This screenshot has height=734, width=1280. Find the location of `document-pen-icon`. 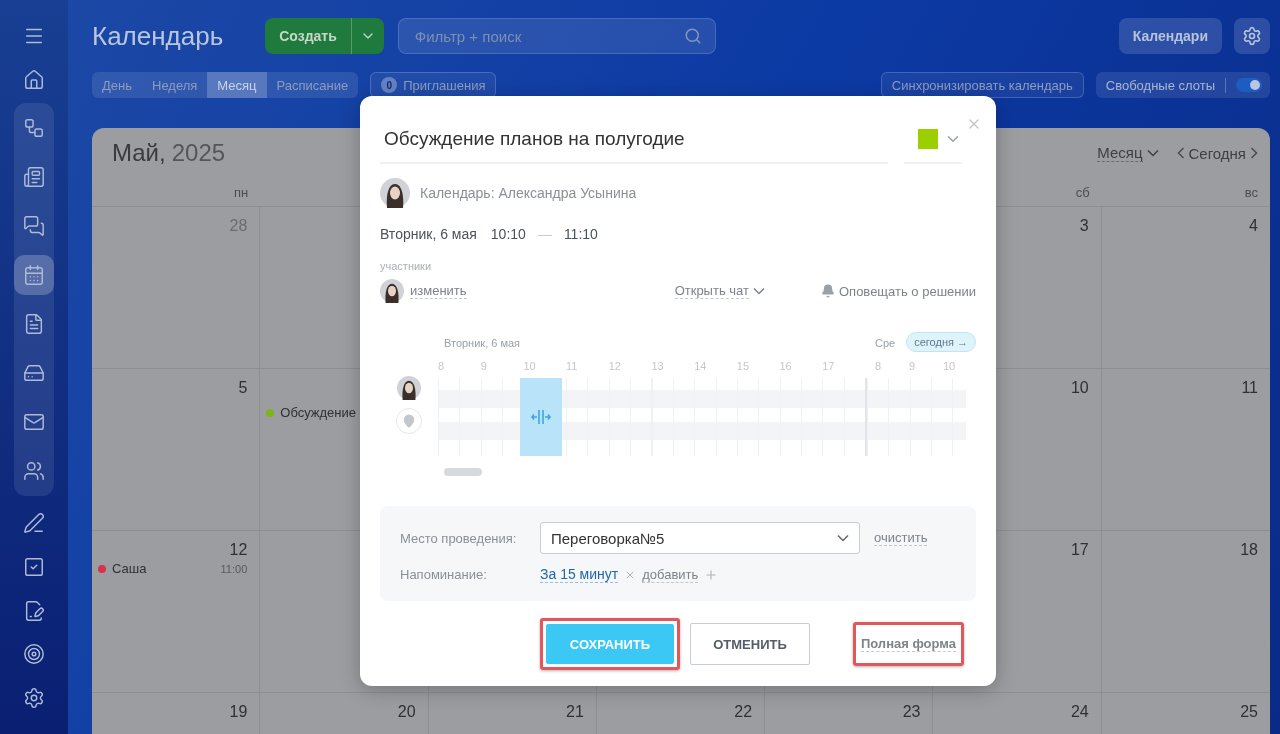

document-pen-icon is located at coordinates (34, 610).